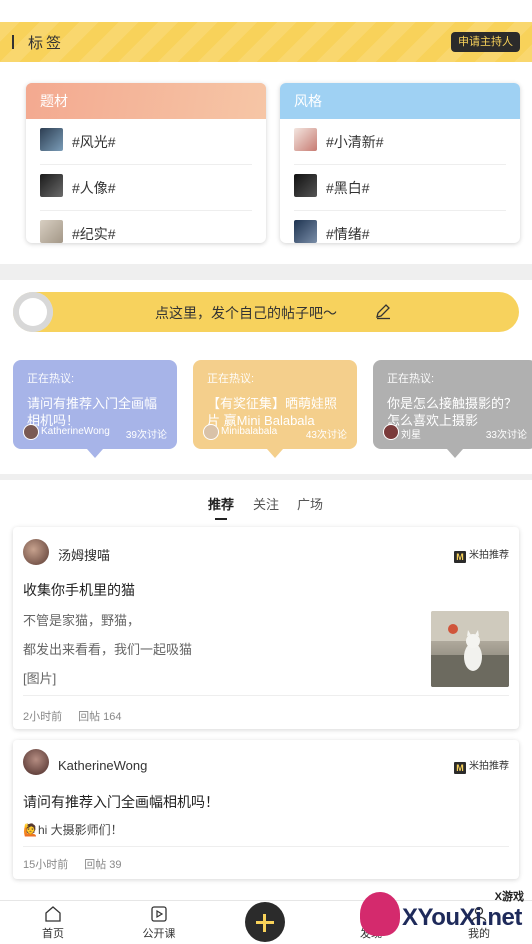 The image size is (532, 944). Describe the element at coordinates (159, 914) in the screenshot. I see `video-icon` at that location.